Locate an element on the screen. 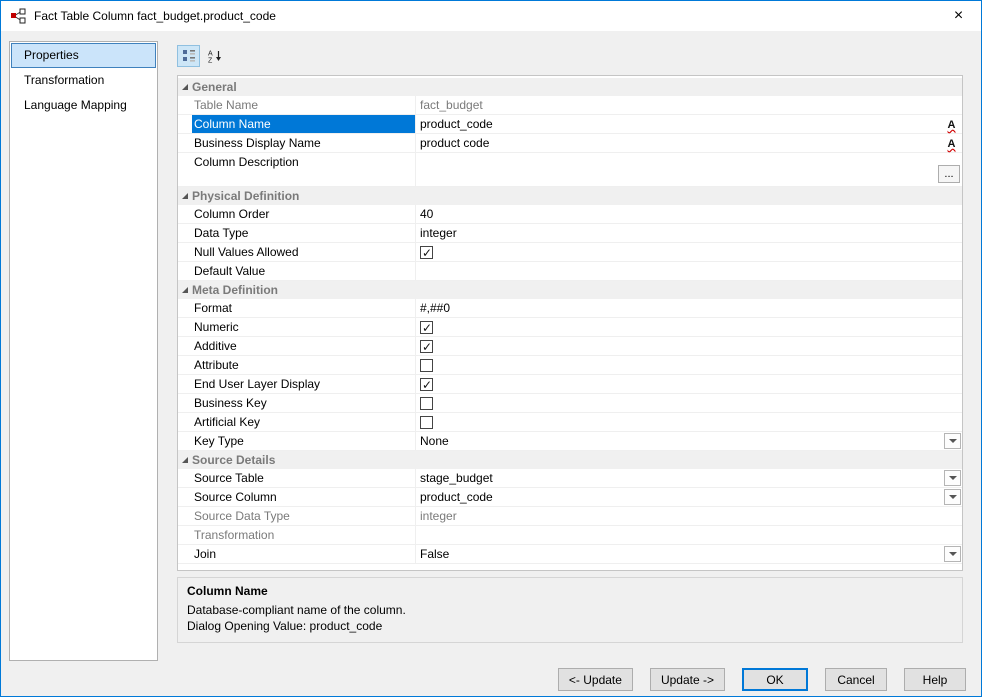 Image resolution: width=982 pixels, height=697 pixels. property-value: None is located at coordinates (689, 441).